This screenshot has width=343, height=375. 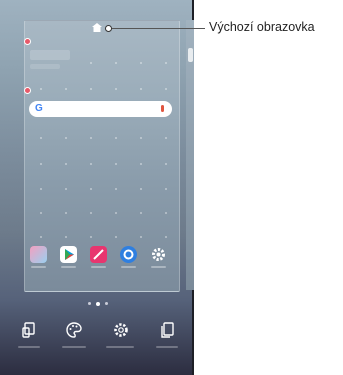 I want to click on play-store-glyph, so click(x=69, y=254).